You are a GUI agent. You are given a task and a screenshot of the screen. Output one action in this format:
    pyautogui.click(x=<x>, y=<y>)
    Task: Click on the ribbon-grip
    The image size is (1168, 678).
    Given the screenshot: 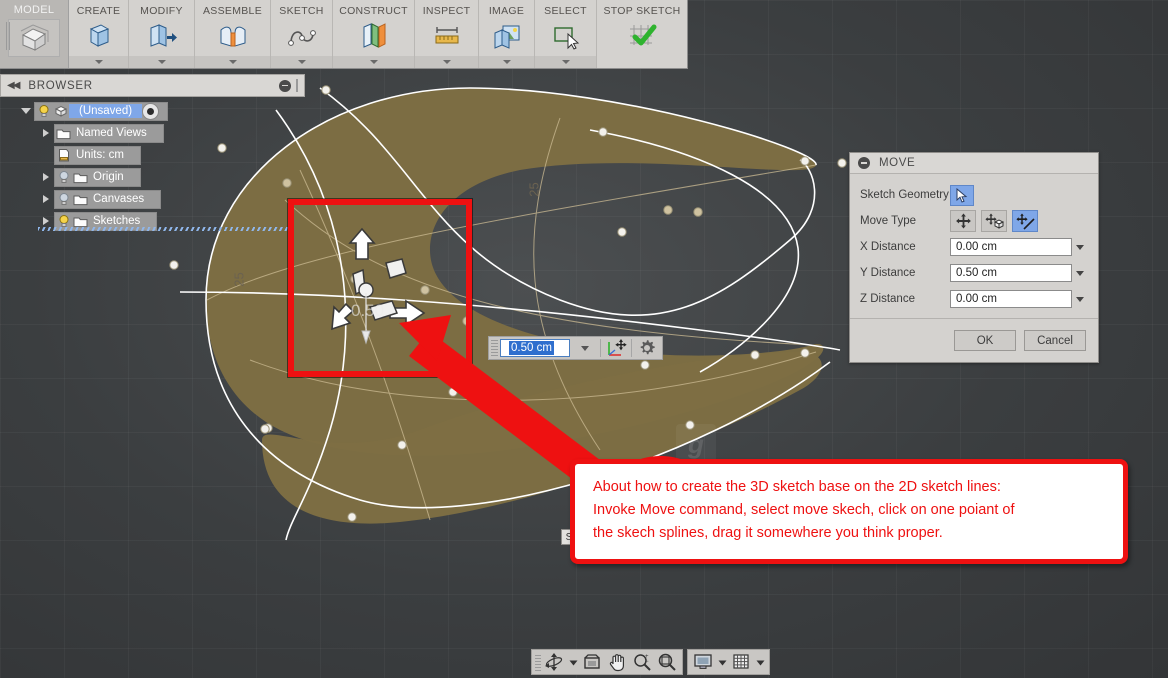 What is the action you would take?
    pyautogui.click(x=8, y=36)
    